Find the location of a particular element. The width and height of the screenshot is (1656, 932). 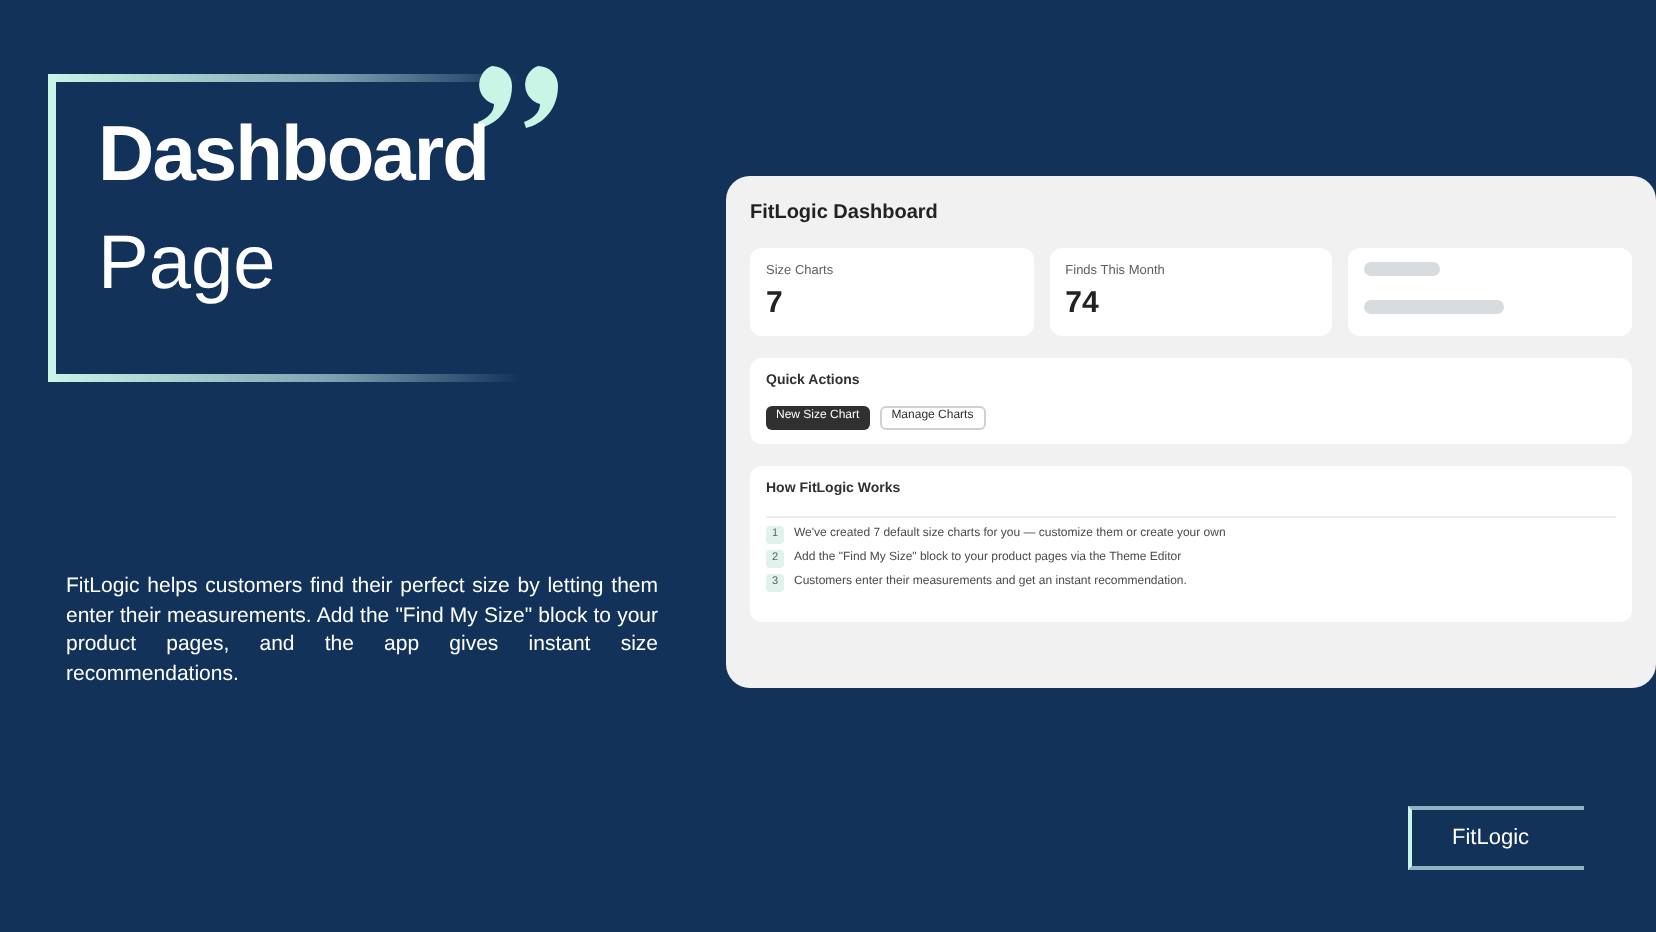

description-paragraph: FitLogic helps customers find their perfect size by letting them enter their measurements. Add the "Find My Size" block to your product pages, and the app gives instant size recommendations. is located at coordinates (362, 630).